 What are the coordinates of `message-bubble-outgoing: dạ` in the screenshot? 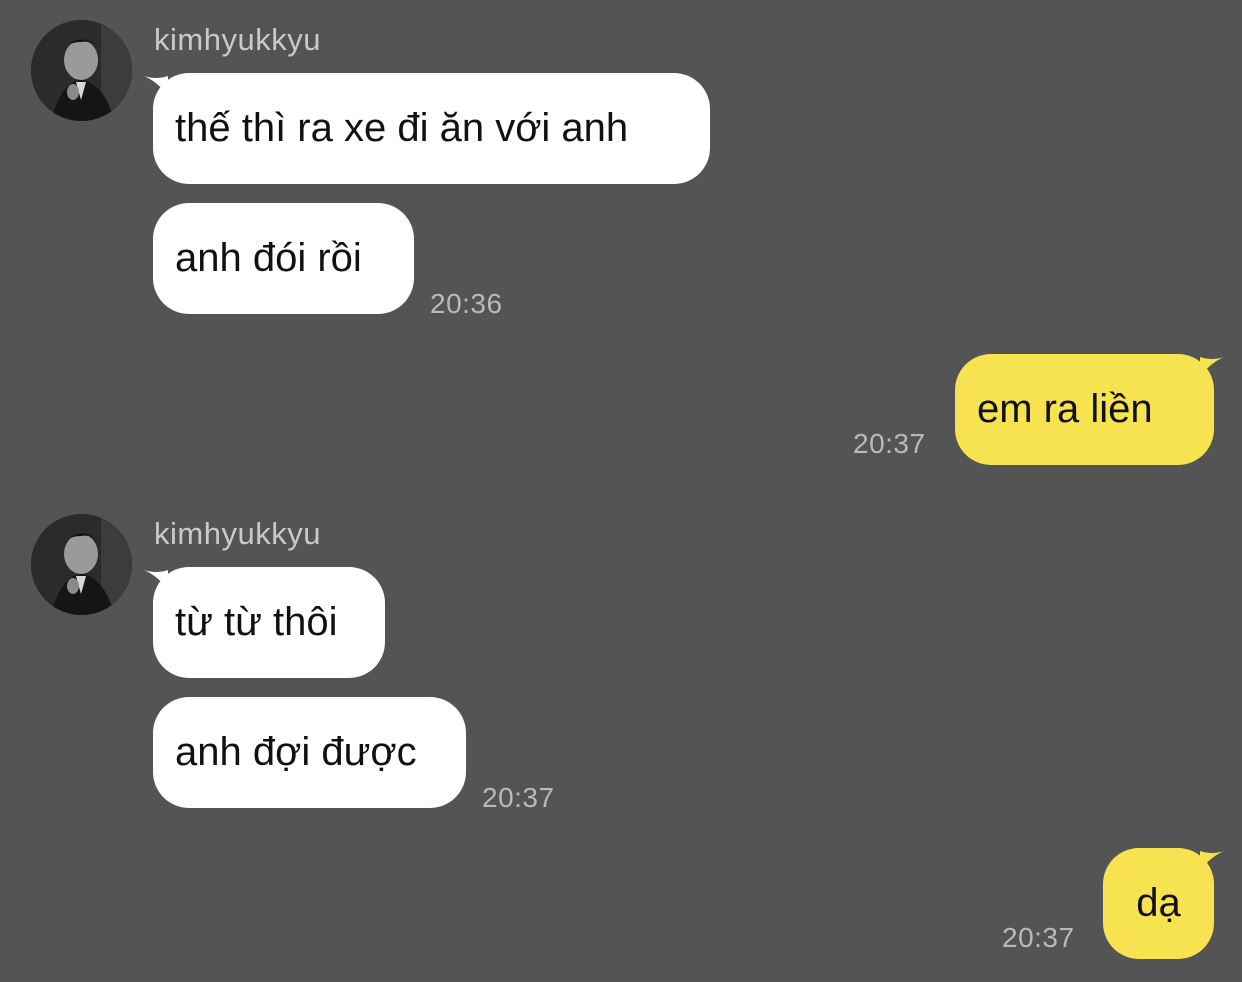 It's located at (1158, 903).